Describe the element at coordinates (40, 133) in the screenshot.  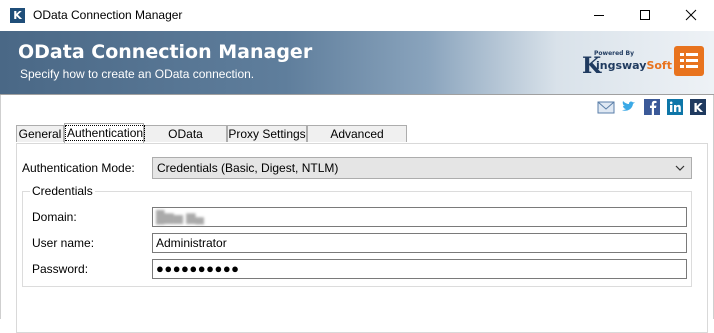
I see `tab-general: General` at that location.